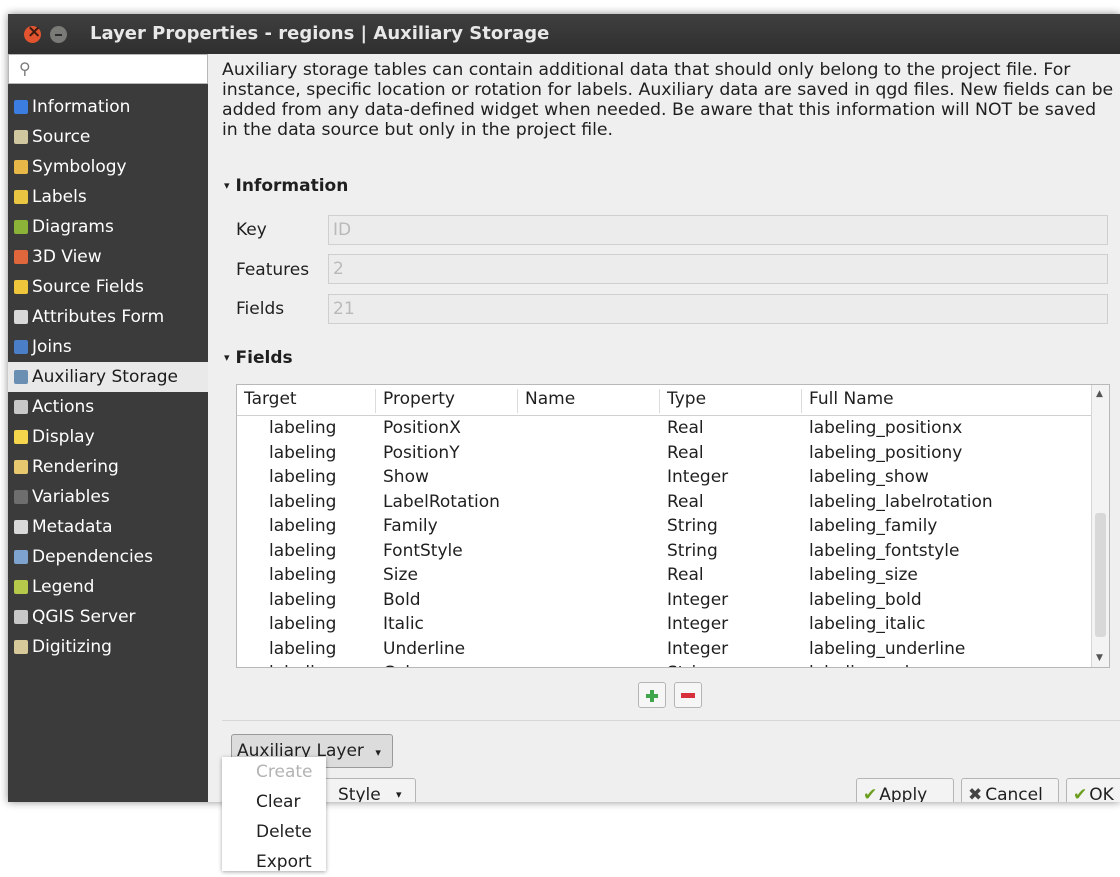 This screenshot has height=877, width=1120. What do you see at coordinates (108, 257) in the screenshot?
I see `sidebar-item-3d-view: 3D View` at bounding box center [108, 257].